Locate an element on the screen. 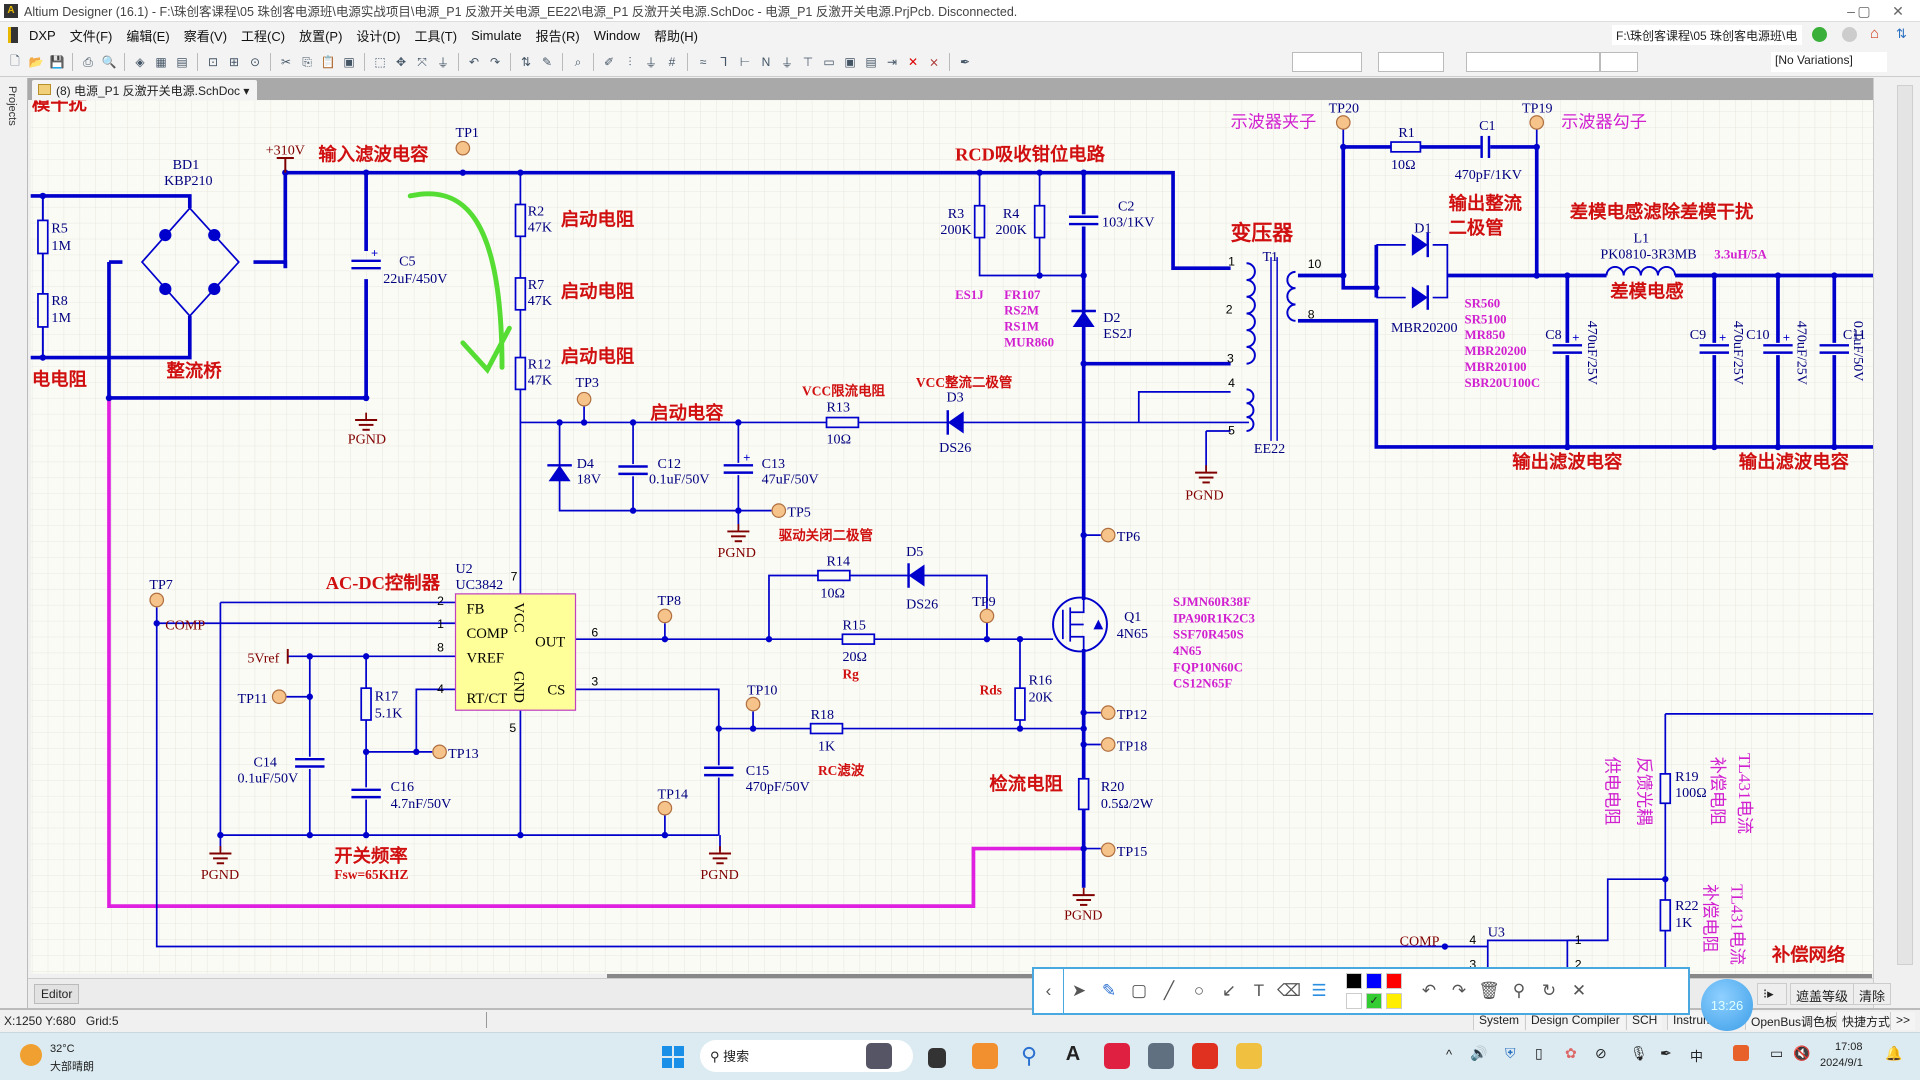  no-erc2-icon: ⨯ is located at coordinates (934, 62).